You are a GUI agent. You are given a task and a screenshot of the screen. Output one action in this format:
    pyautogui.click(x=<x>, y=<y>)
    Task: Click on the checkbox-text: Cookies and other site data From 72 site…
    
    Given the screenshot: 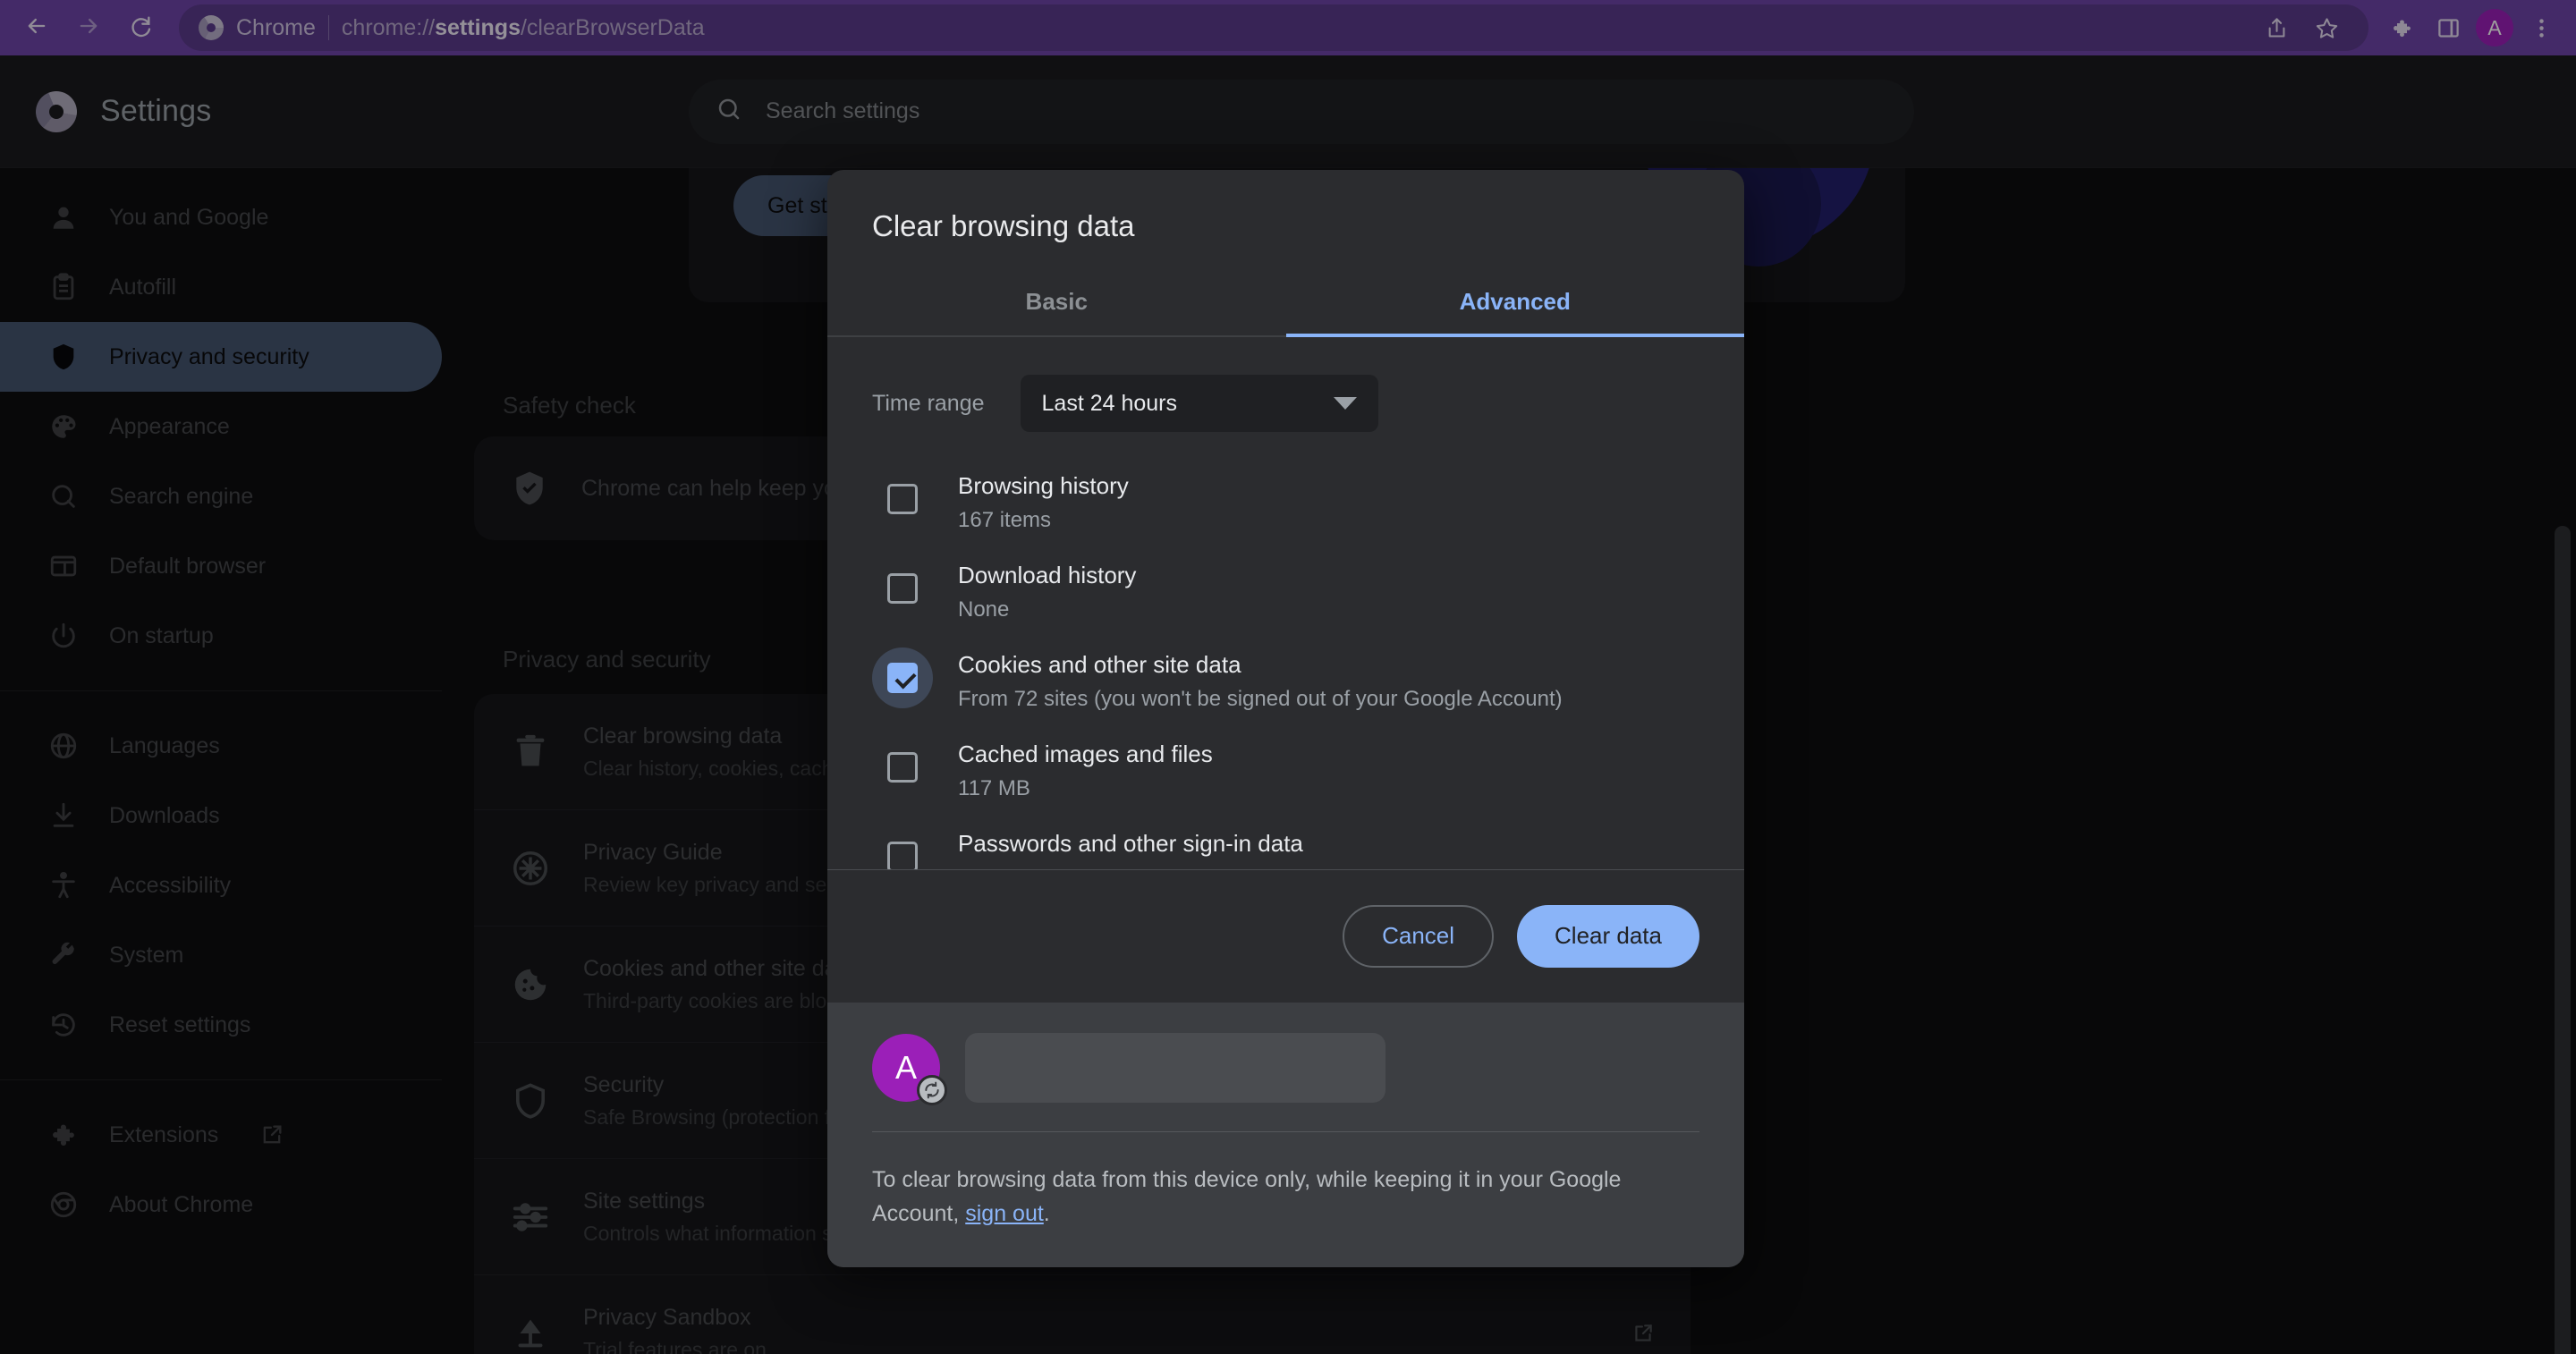 What is the action you would take?
    pyautogui.click(x=1260, y=679)
    